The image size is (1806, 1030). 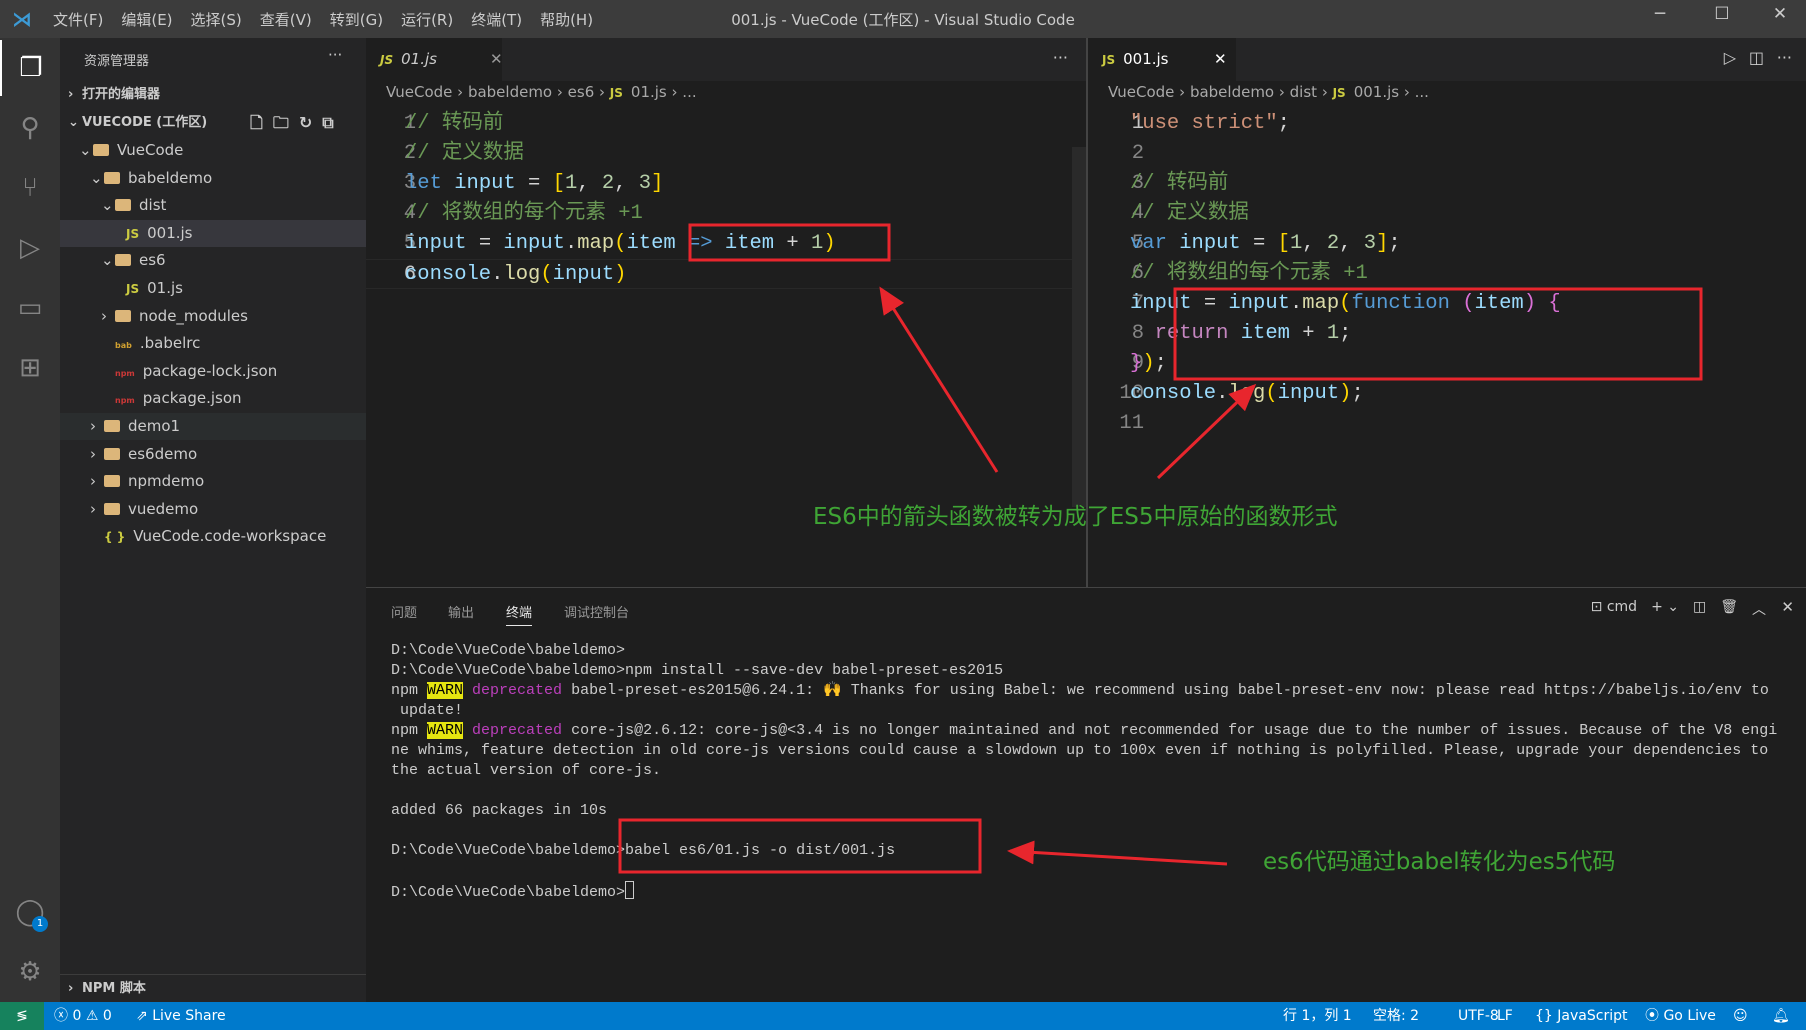 What do you see at coordinates (213, 178) in the screenshot?
I see `tree-item: ⌄ babeldemo` at bounding box center [213, 178].